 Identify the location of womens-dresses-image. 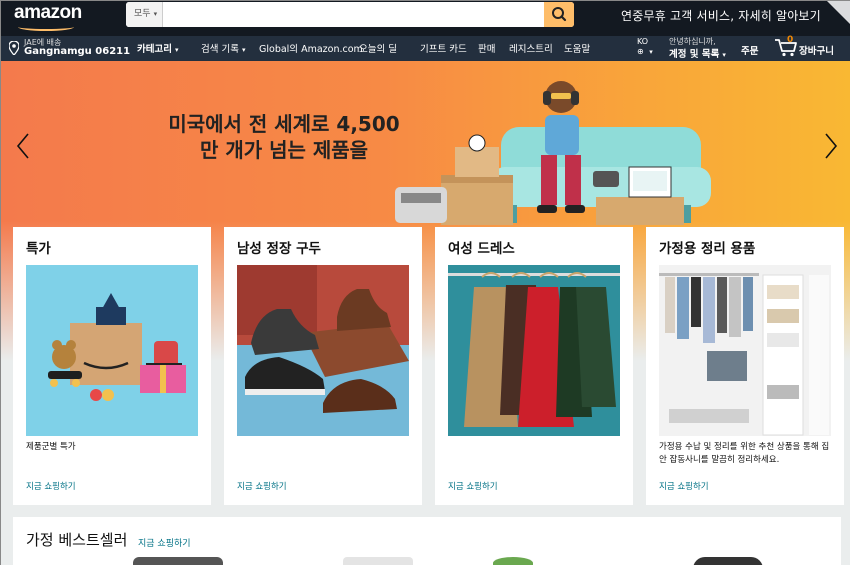
(534, 350).